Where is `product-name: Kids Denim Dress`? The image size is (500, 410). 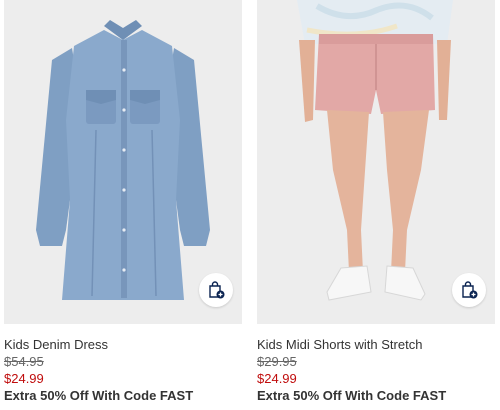
product-name: Kids Denim Dress is located at coordinates (123, 344).